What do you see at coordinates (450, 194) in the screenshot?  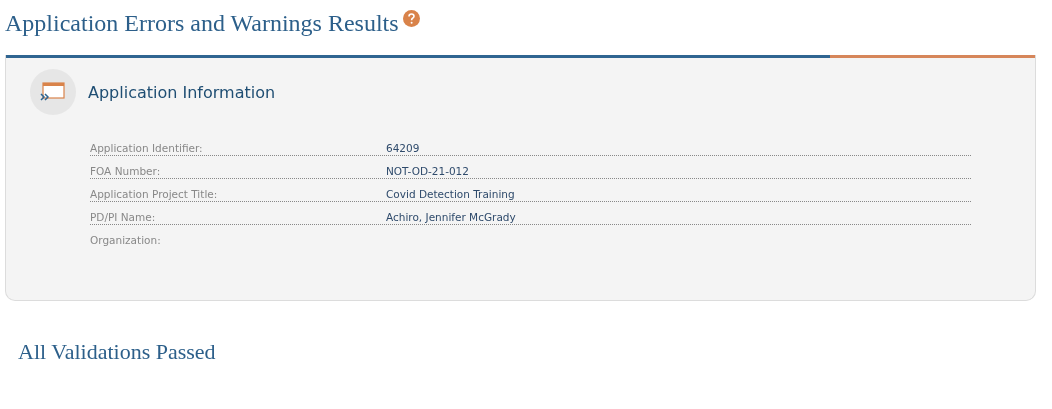 I see `field-value: Covid Detection Training` at bounding box center [450, 194].